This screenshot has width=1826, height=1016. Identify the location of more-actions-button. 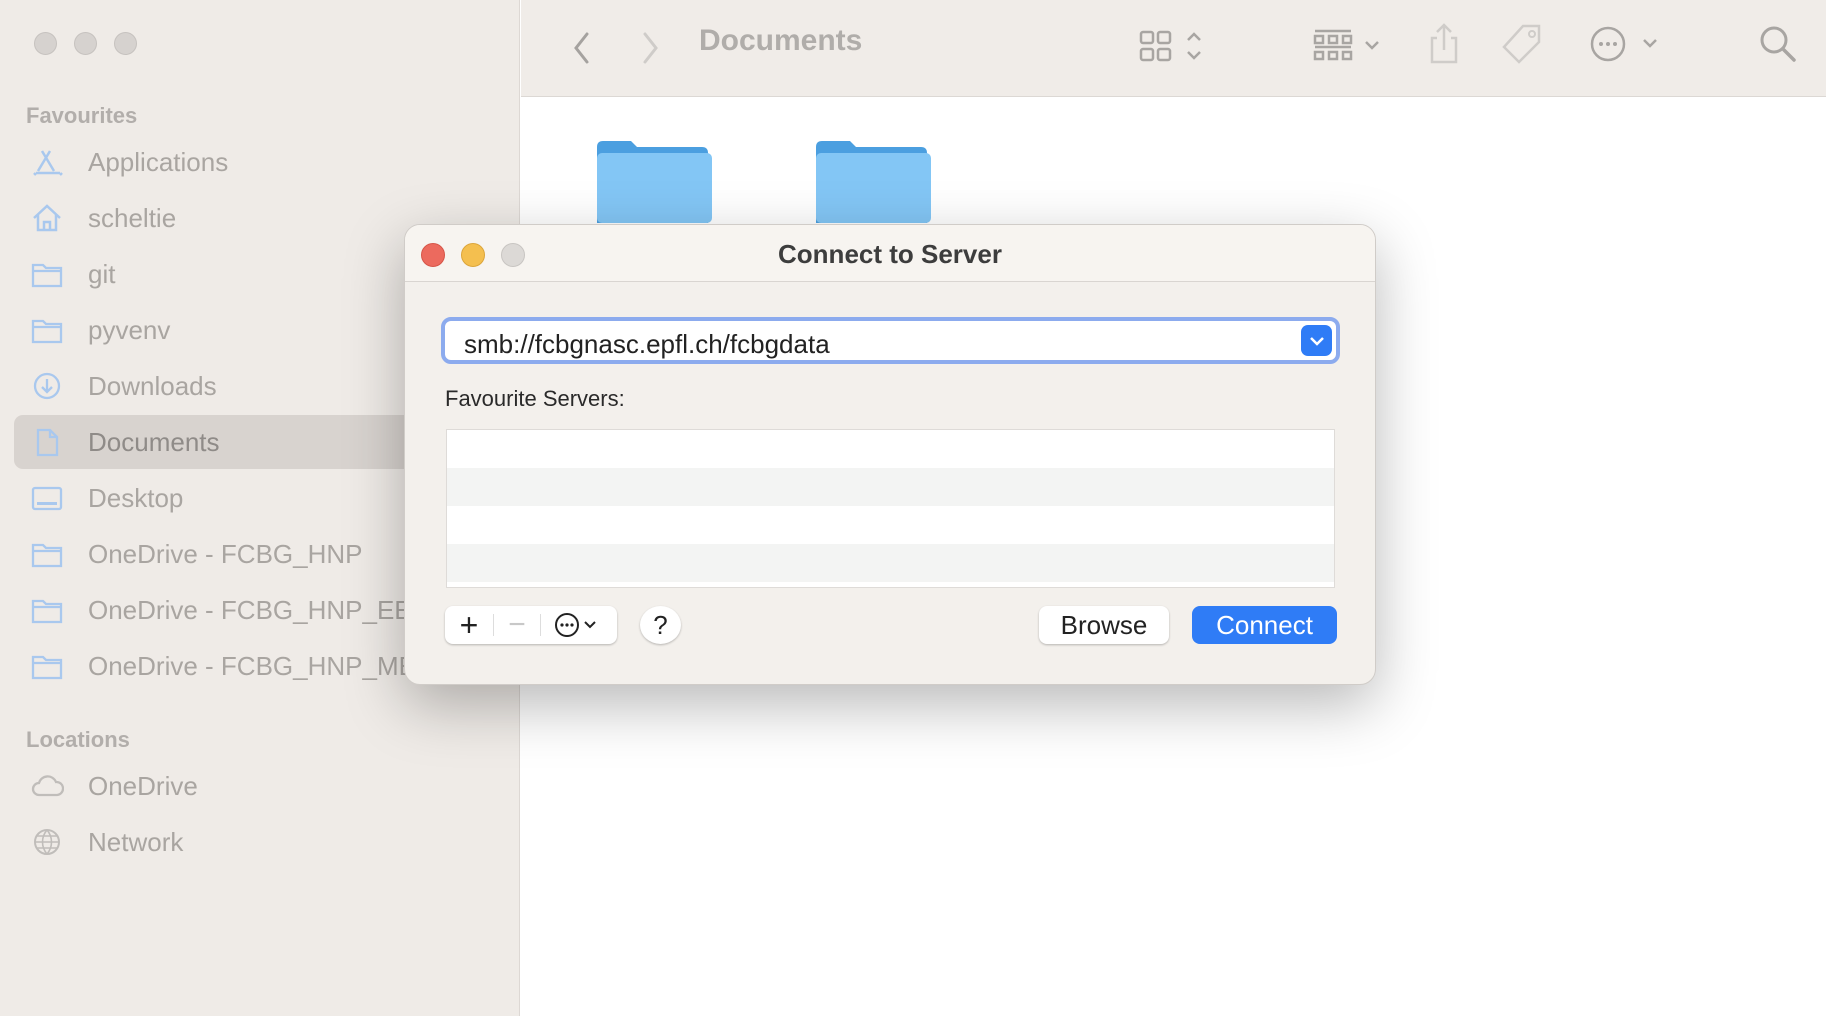
(1624, 44).